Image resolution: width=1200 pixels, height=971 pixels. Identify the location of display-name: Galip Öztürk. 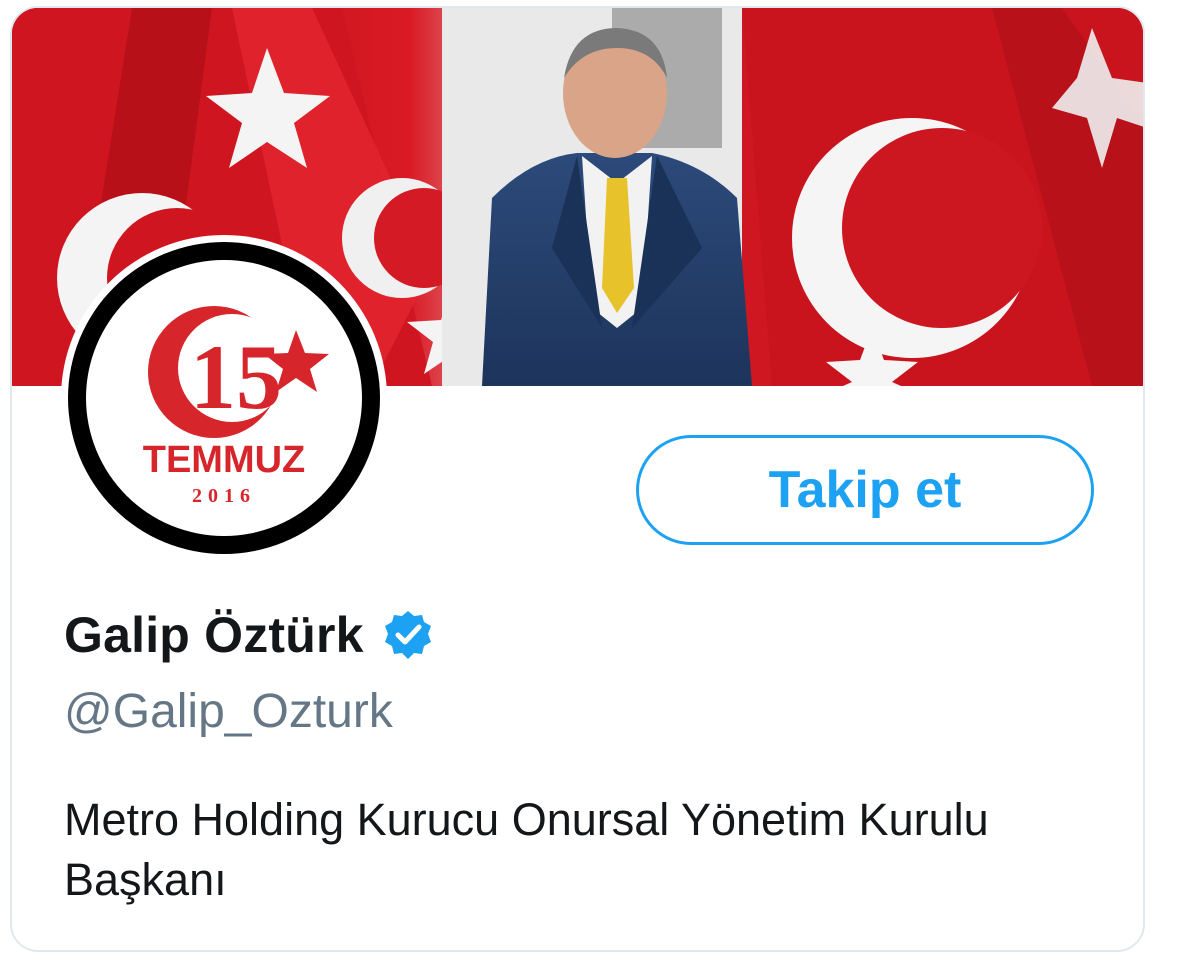
(214, 635).